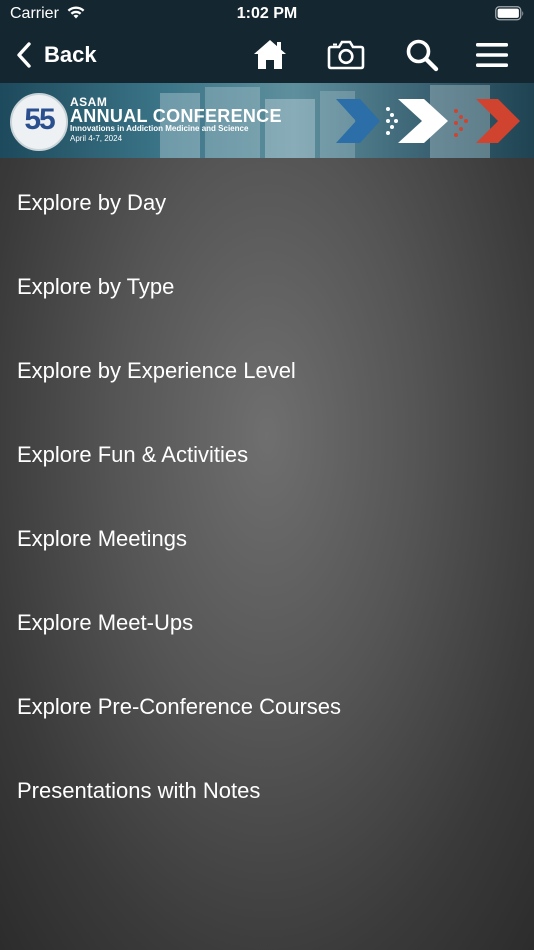 This screenshot has height=950, width=534. I want to click on status-bar: Carrier 1:02 PM, so click(267, 14).